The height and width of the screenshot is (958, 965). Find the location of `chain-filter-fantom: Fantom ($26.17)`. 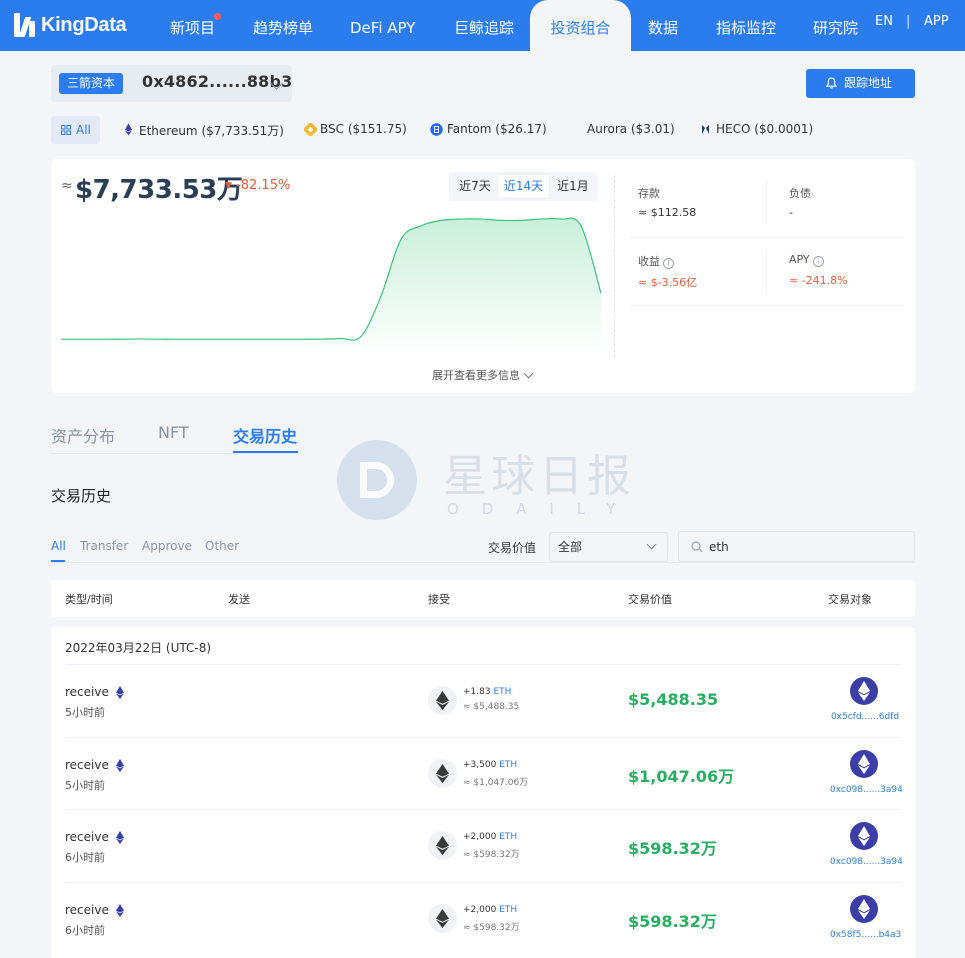

chain-filter-fantom: Fantom ($26.17) is located at coordinates (497, 129).